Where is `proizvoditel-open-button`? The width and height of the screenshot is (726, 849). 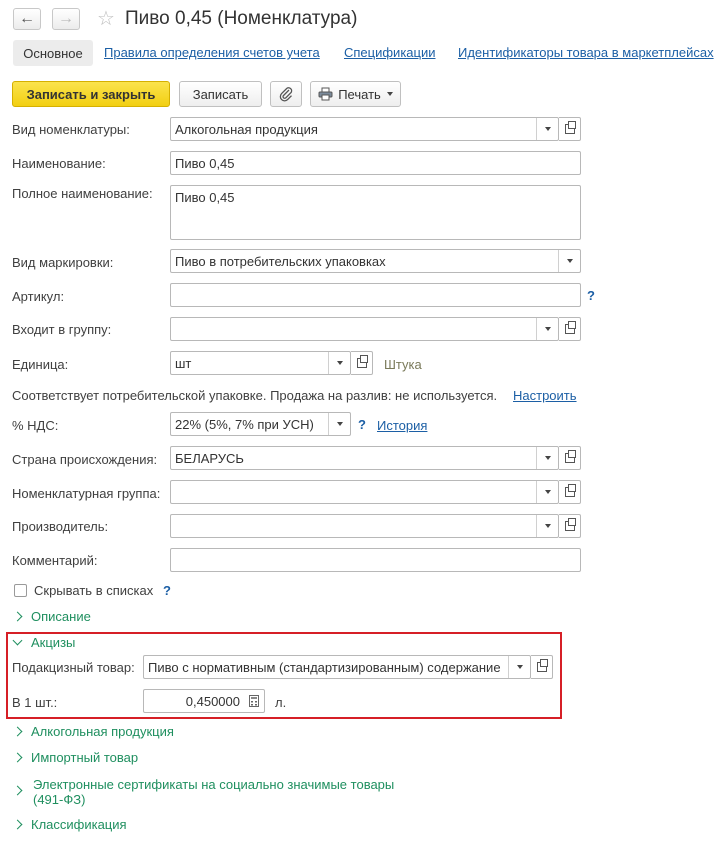
proizvoditel-open-button is located at coordinates (570, 526).